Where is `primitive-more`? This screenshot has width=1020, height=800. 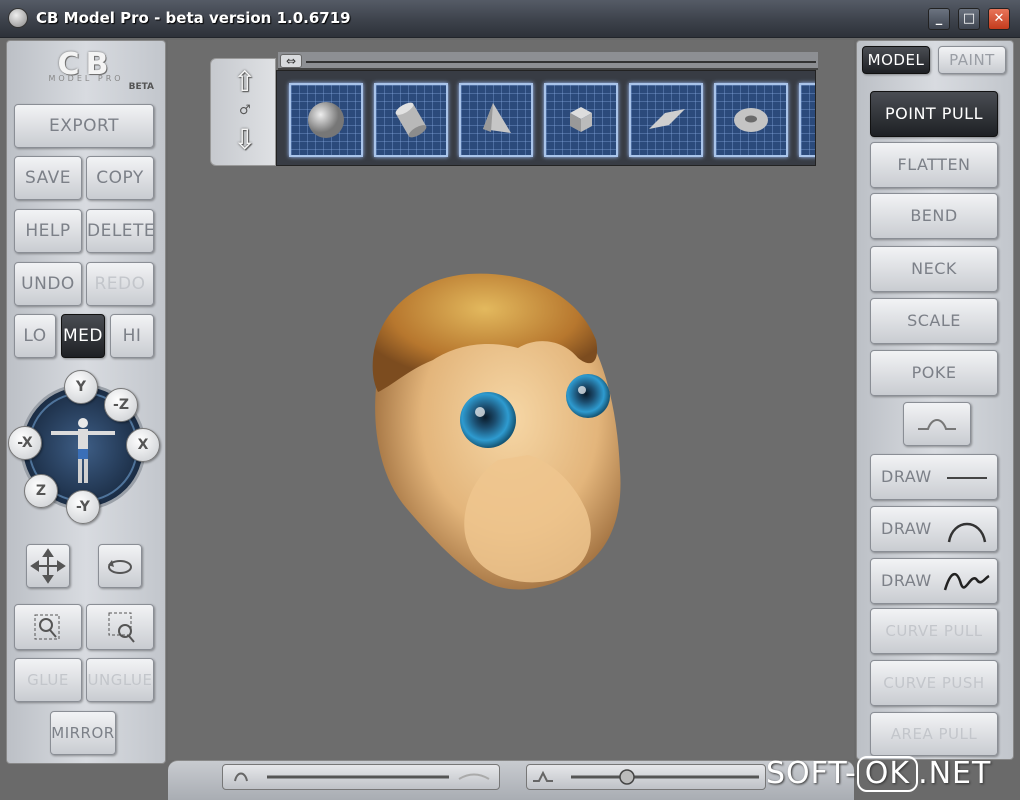 primitive-more is located at coordinates (807, 120).